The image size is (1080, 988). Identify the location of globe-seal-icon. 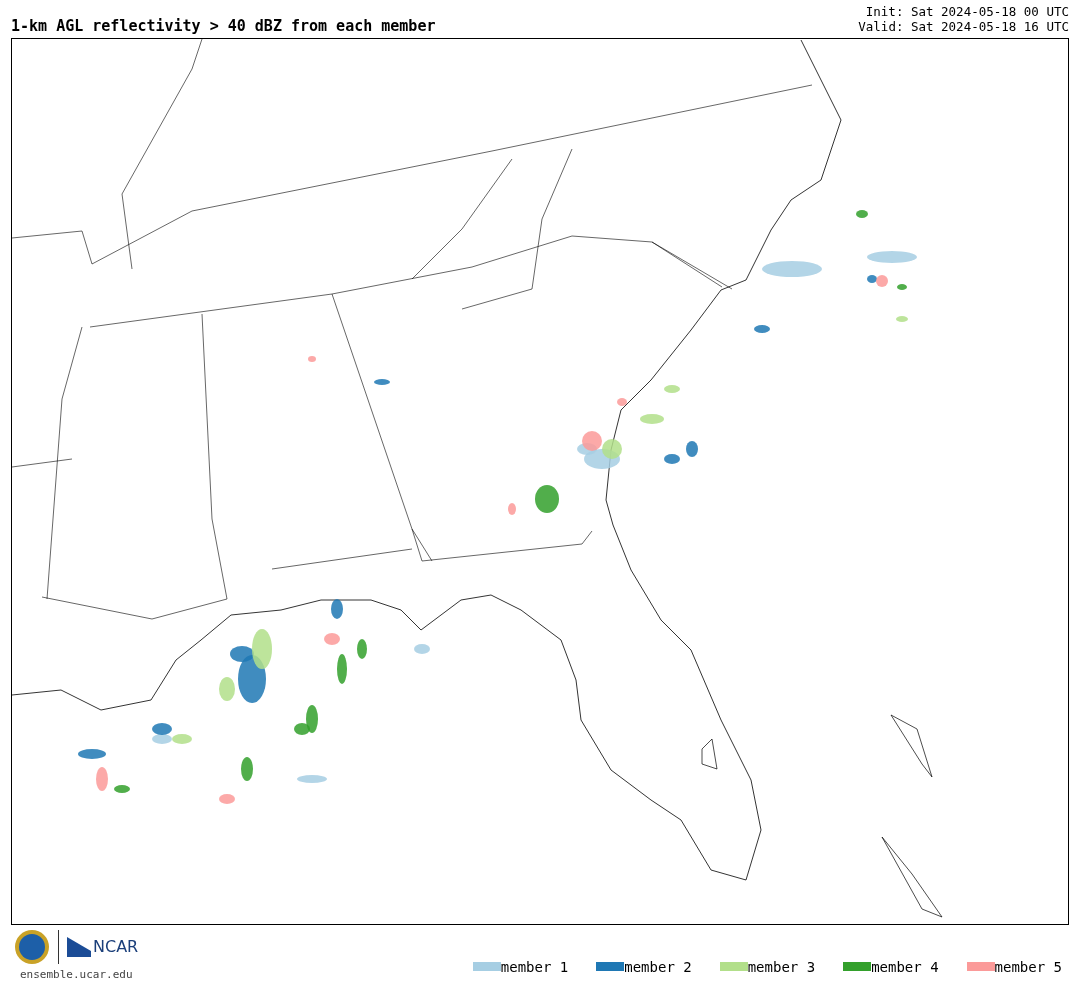
(32, 947).